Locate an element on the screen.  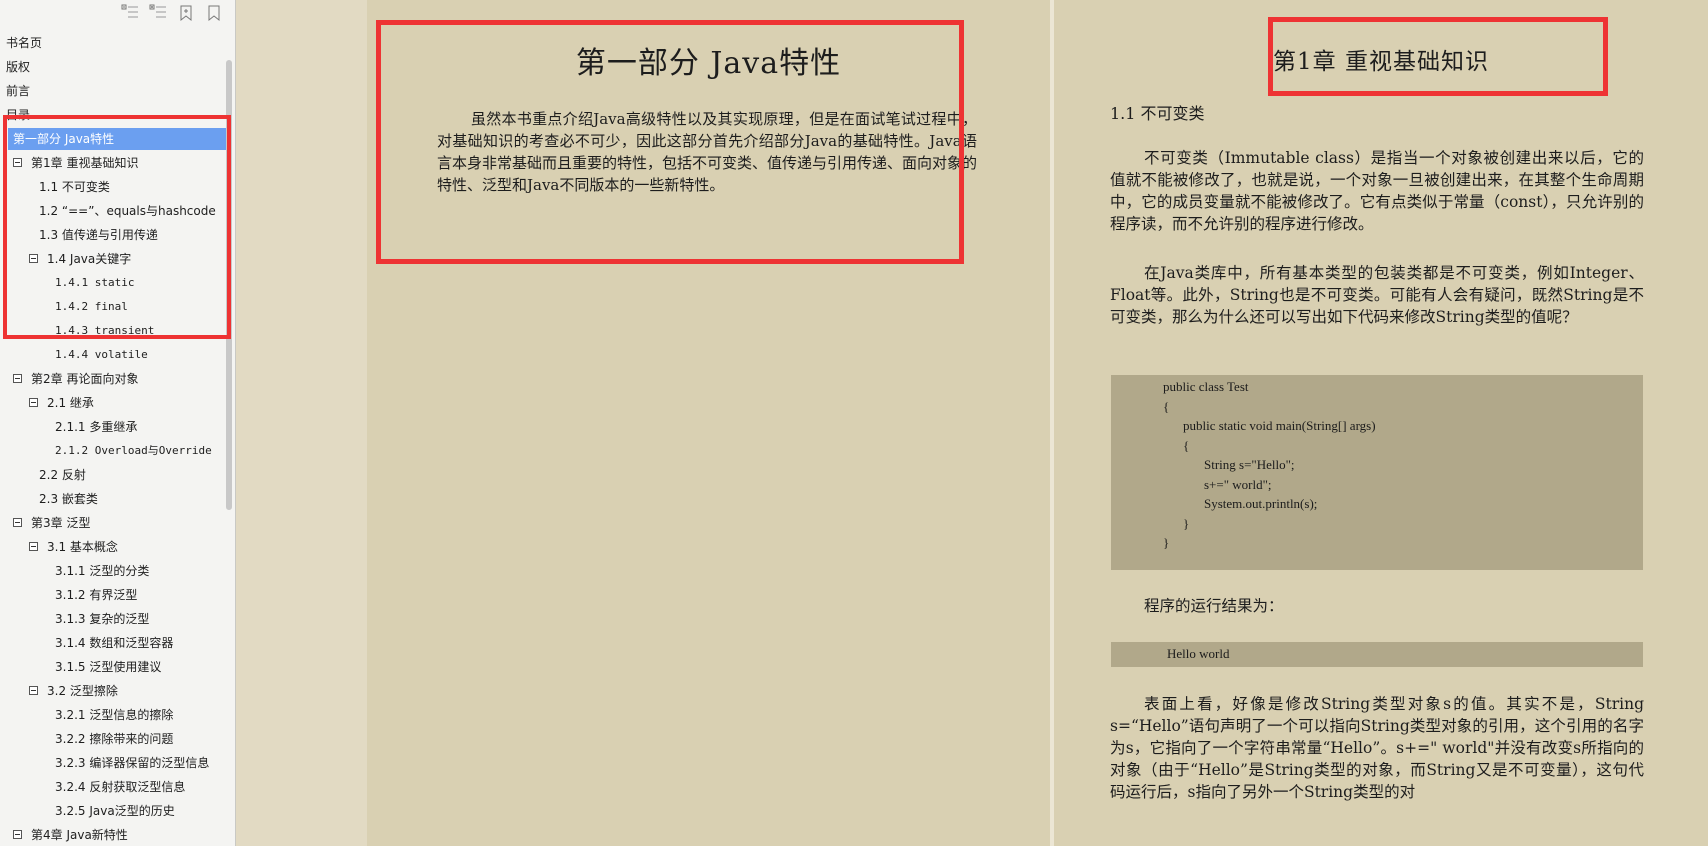
outline-item-label: 3.1.4 数组和泛型容器 is located at coordinates (114, 643).